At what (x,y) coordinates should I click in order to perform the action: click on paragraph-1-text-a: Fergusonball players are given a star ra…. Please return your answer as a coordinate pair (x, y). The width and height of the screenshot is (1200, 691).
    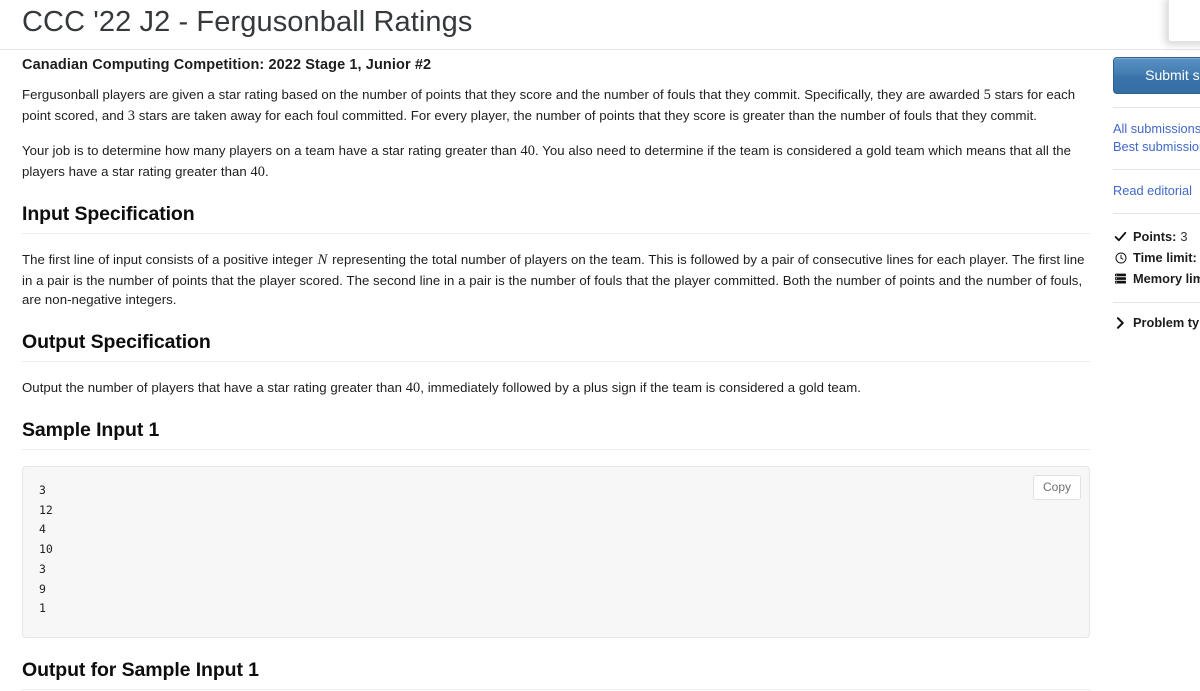
    Looking at the image, I should click on (503, 94).